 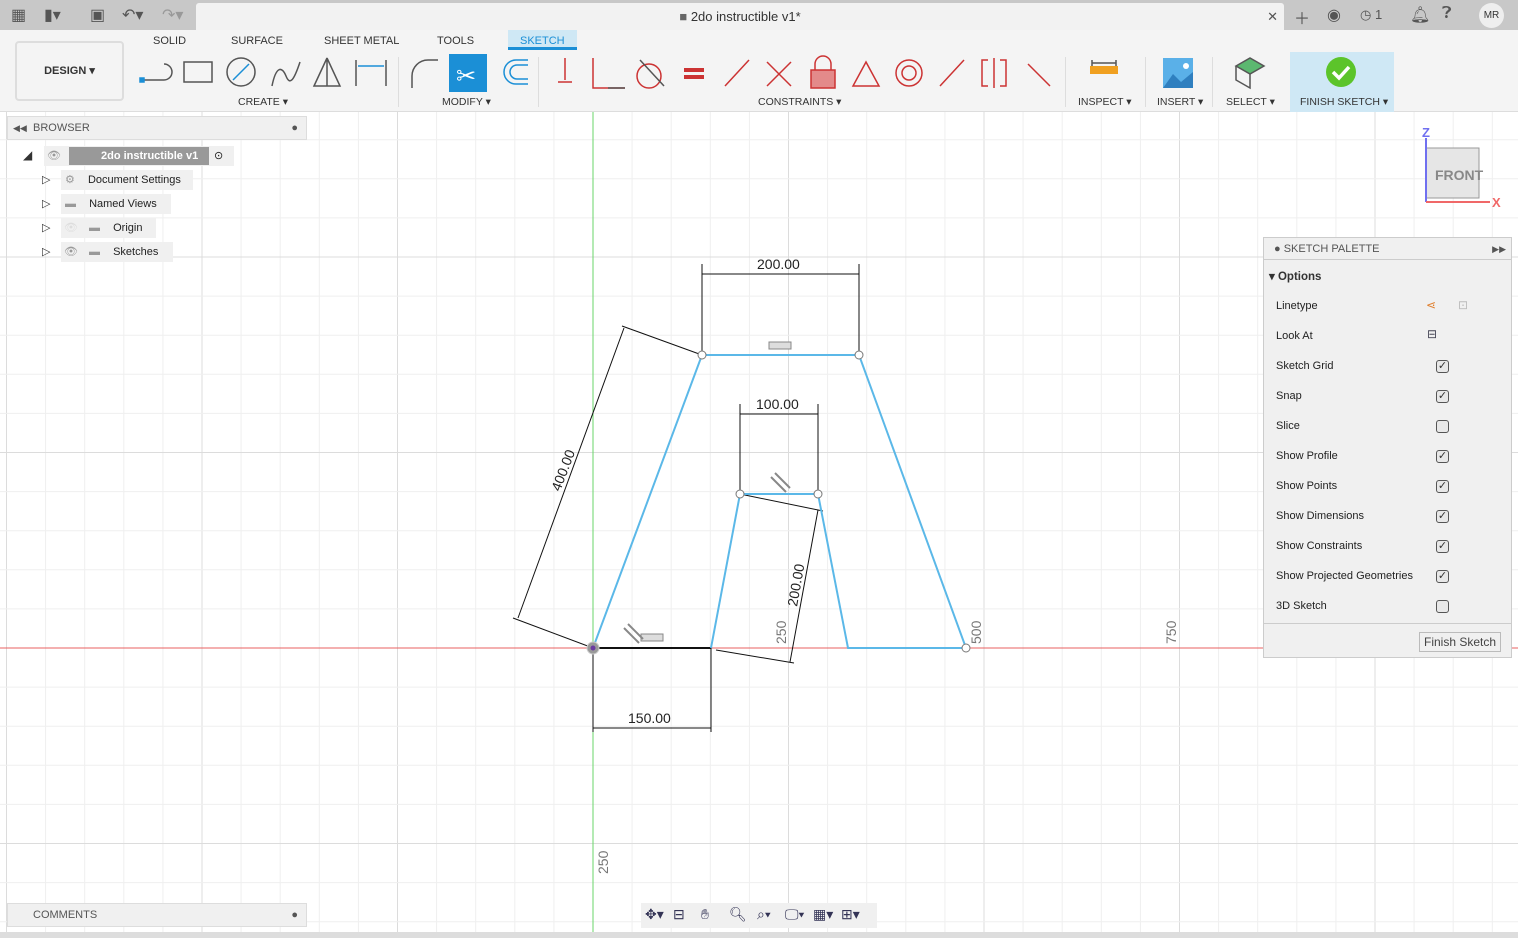 What do you see at coordinates (1250, 73) in the screenshot?
I see `select-tool-icon` at bounding box center [1250, 73].